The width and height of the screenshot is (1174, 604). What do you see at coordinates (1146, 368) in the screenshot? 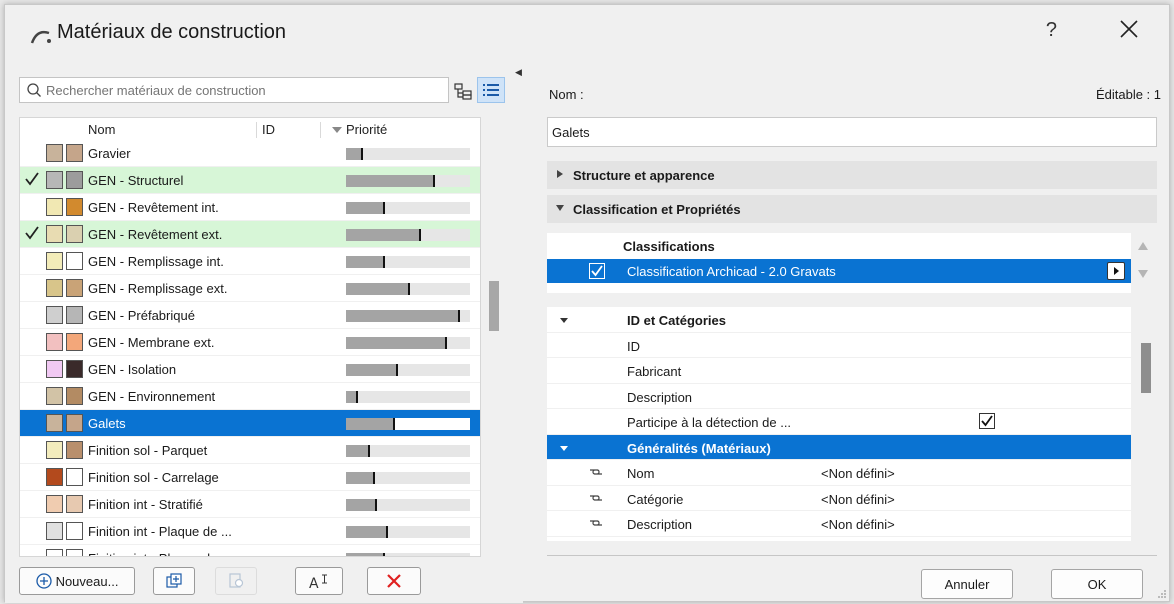
I see `properties-scrollbar-thumb` at bounding box center [1146, 368].